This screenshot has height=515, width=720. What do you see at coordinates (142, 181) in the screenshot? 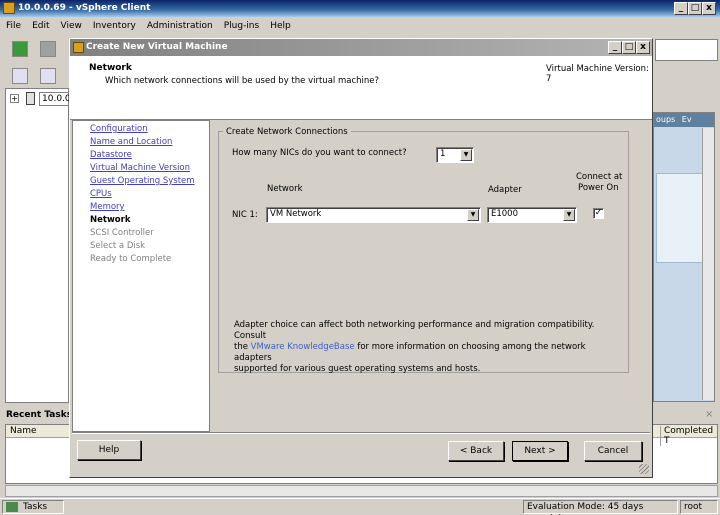
I see `step-guest-os: Guest Operating System` at bounding box center [142, 181].